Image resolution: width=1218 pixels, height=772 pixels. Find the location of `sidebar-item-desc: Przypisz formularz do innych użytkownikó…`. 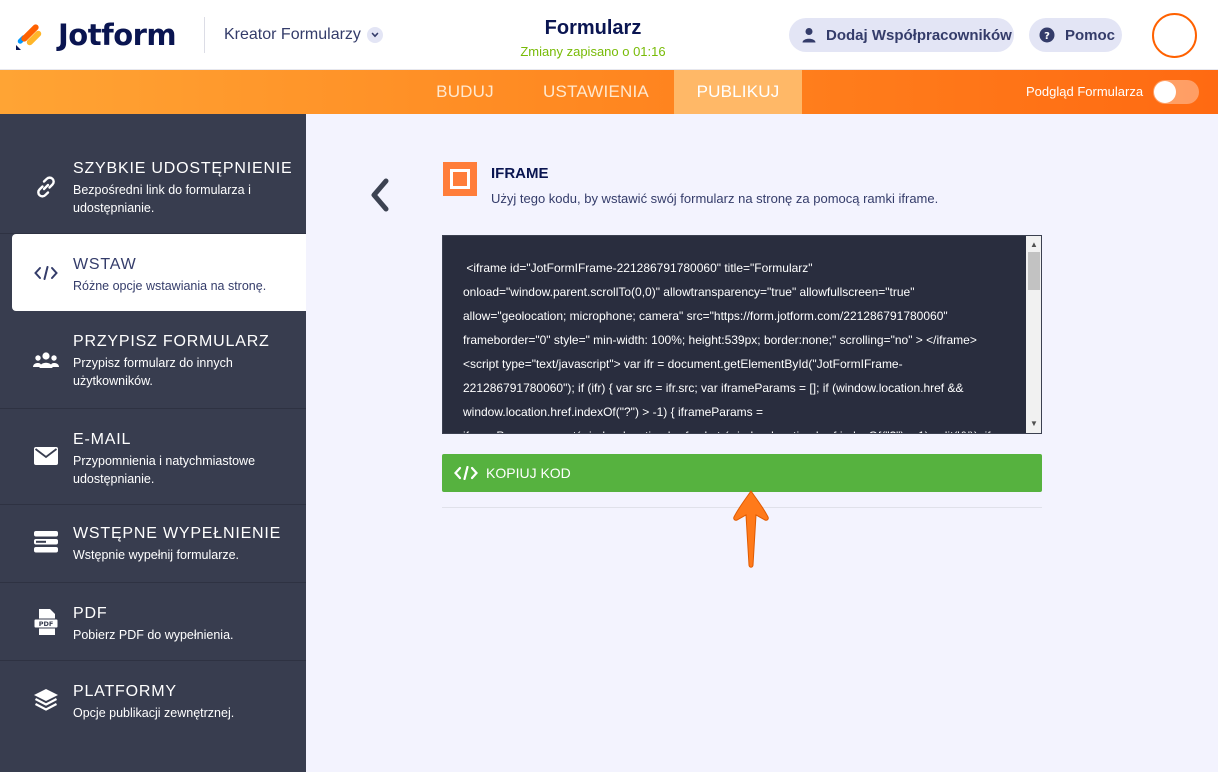

sidebar-item-desc: Przypisz formularz do innych użytkownikó… is located at coordinates (153, 372).